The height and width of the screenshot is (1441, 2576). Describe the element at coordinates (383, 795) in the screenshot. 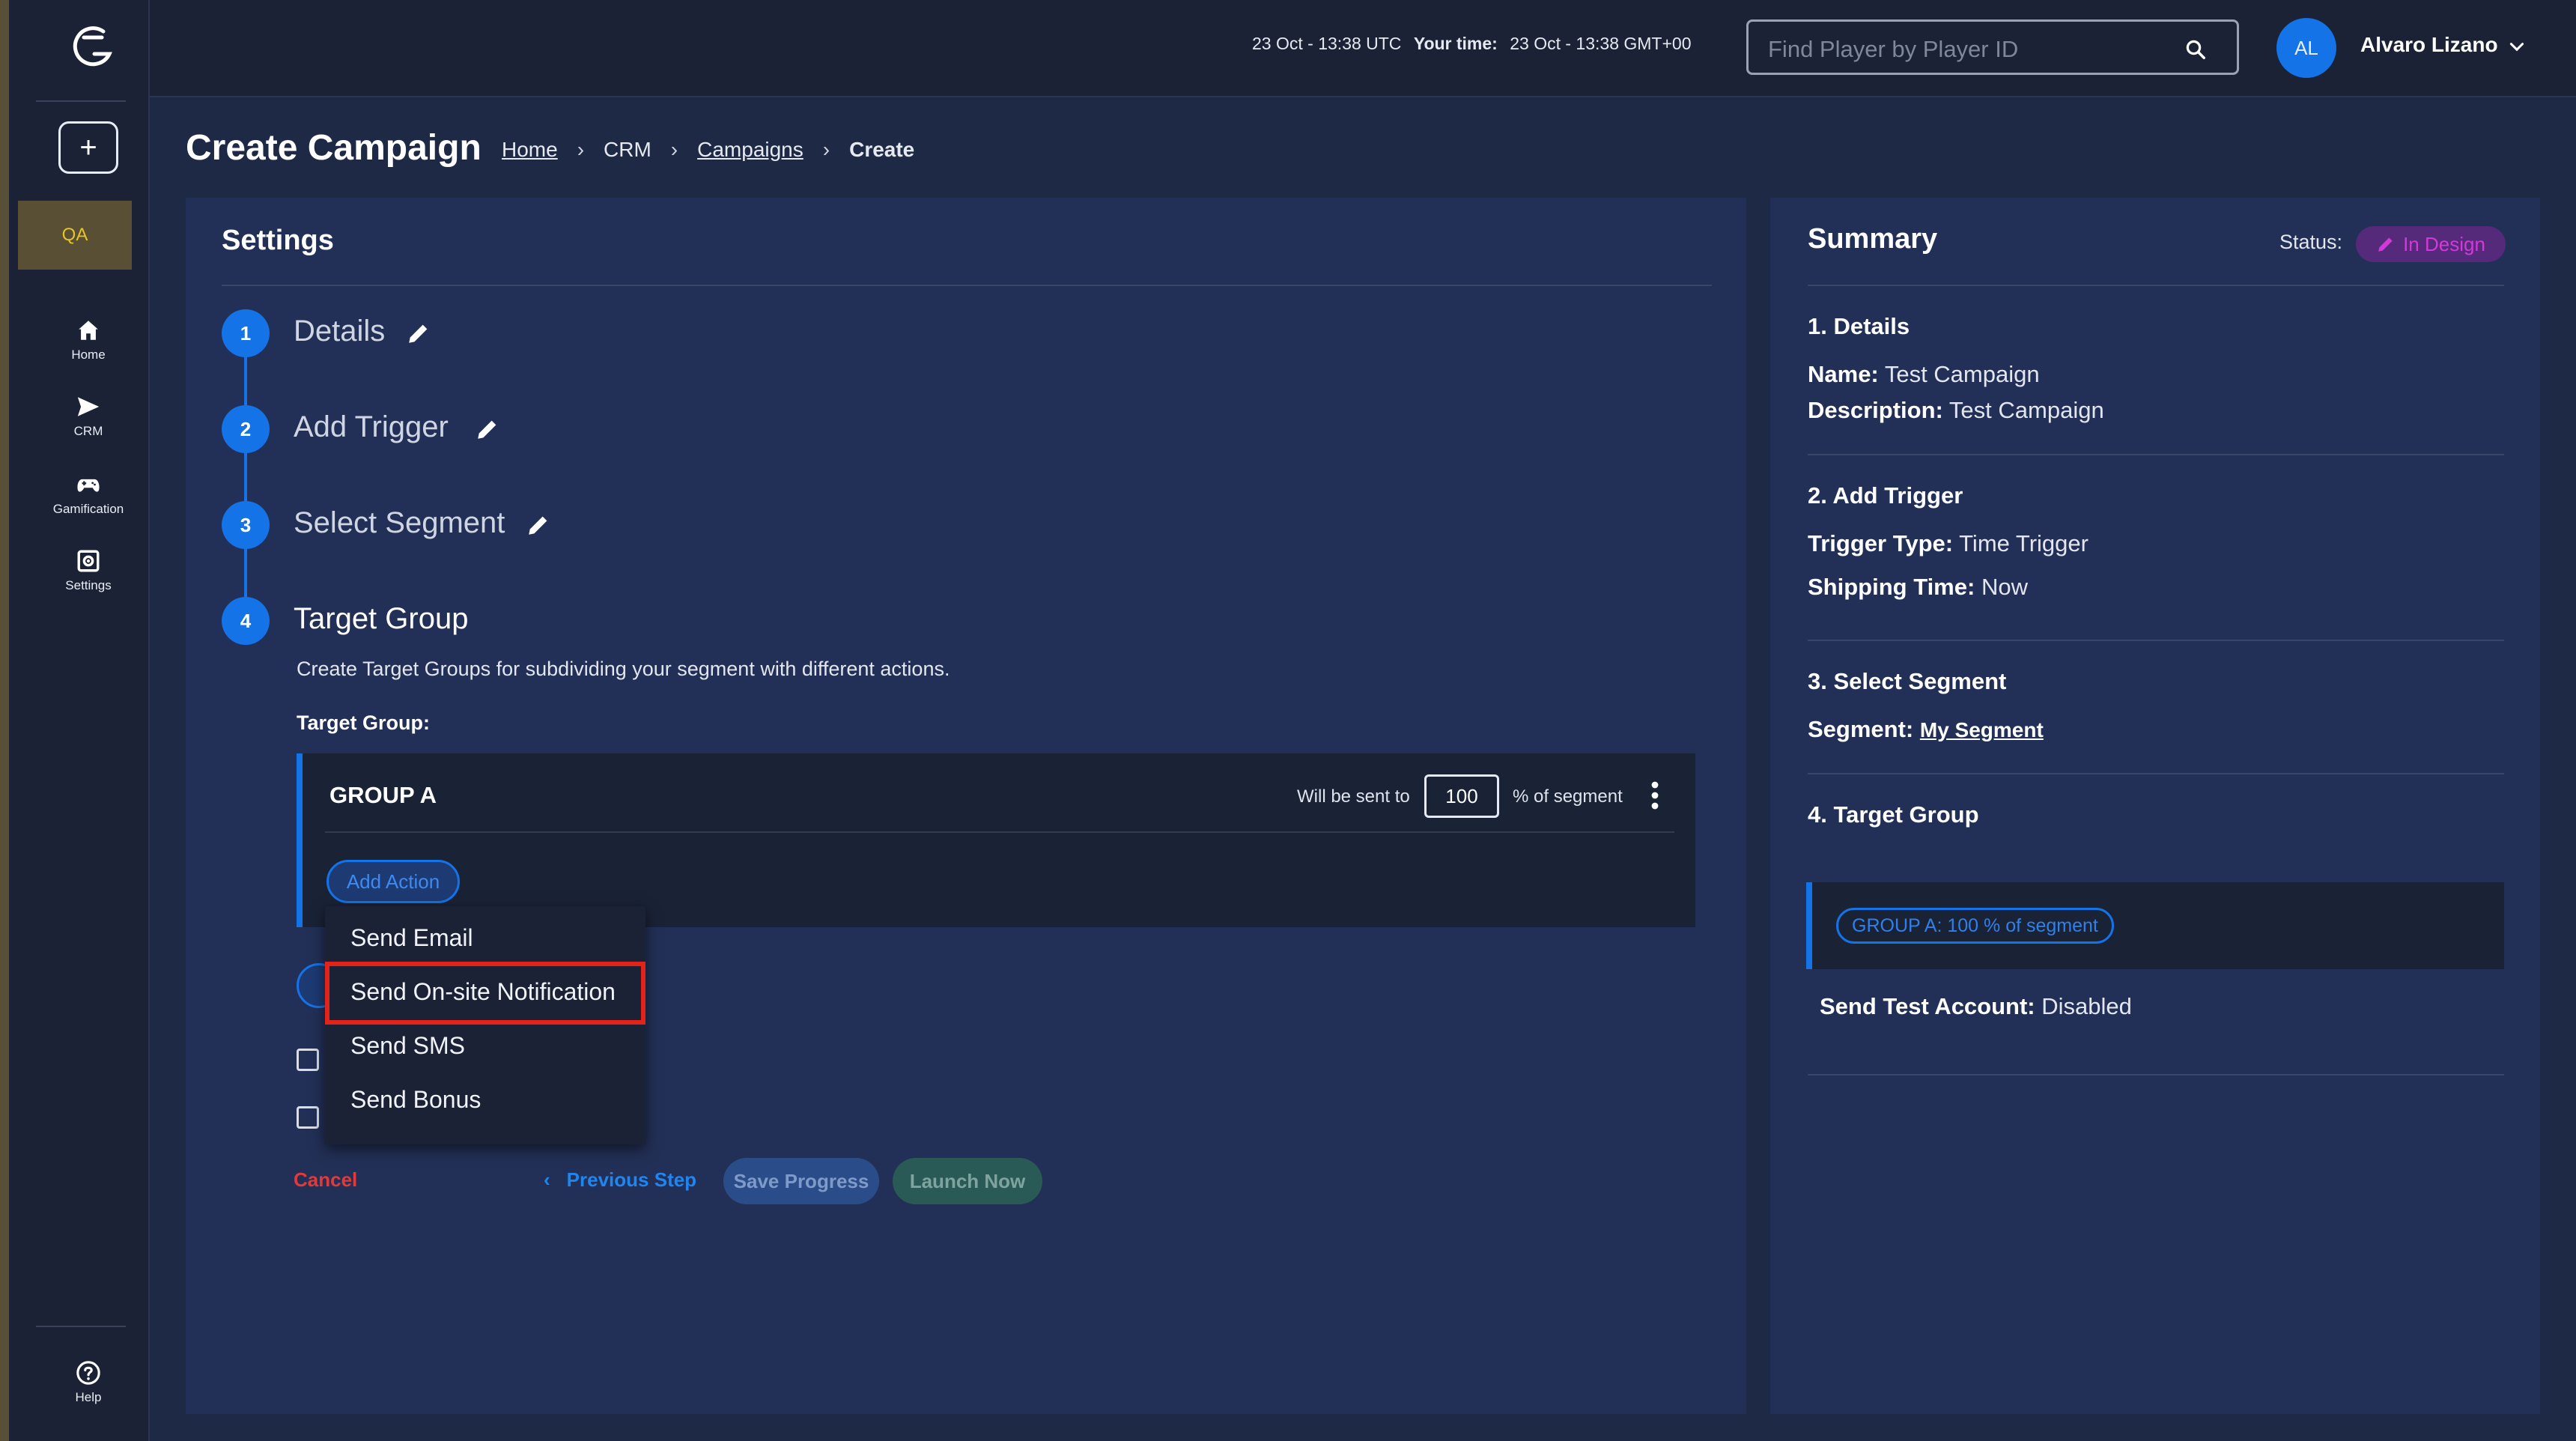

I see `group-name: GROUP A` at that location.